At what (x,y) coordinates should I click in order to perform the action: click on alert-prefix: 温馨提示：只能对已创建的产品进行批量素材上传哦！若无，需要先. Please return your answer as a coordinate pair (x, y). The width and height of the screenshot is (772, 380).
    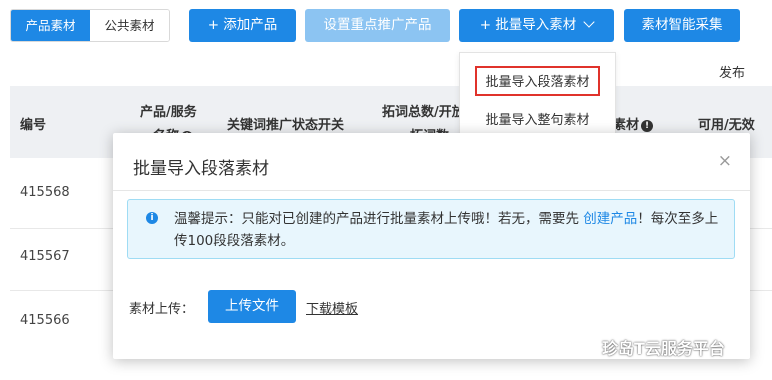
    Looking at the image, I should click on (379, 219).